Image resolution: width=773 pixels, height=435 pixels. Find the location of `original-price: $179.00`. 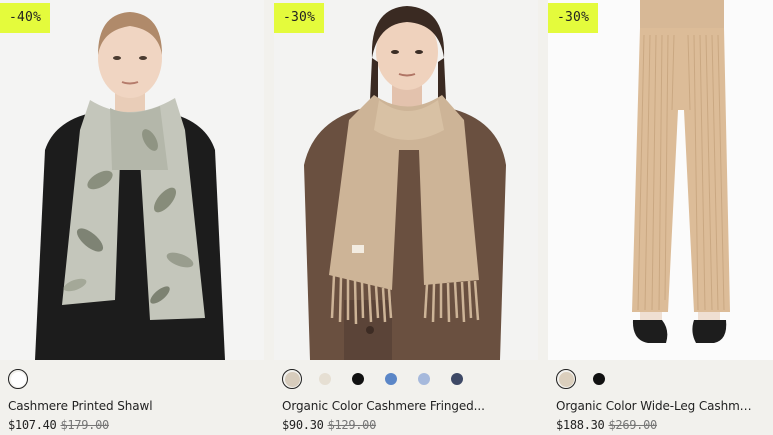

original-price: $179.00 is located at coordinates (84, 425).